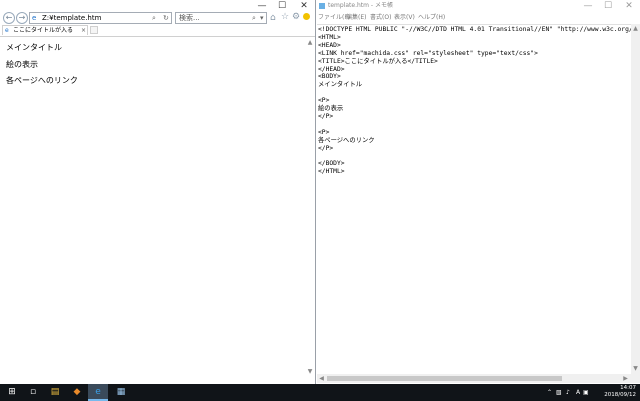  Describe the element at coordinates (559, 392) in the screenshot. I see `network-icon: ▧` at that location.